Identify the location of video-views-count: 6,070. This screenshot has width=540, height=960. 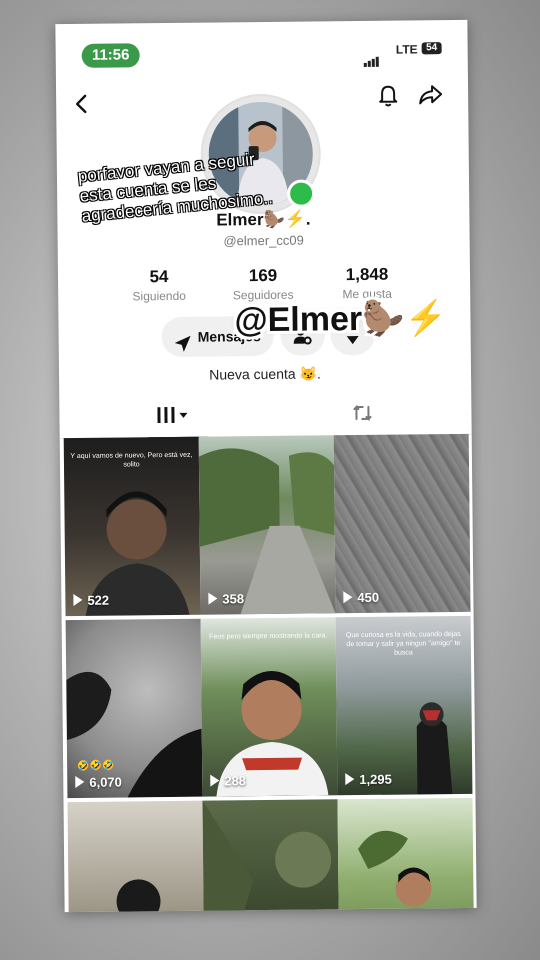
(105, 782).